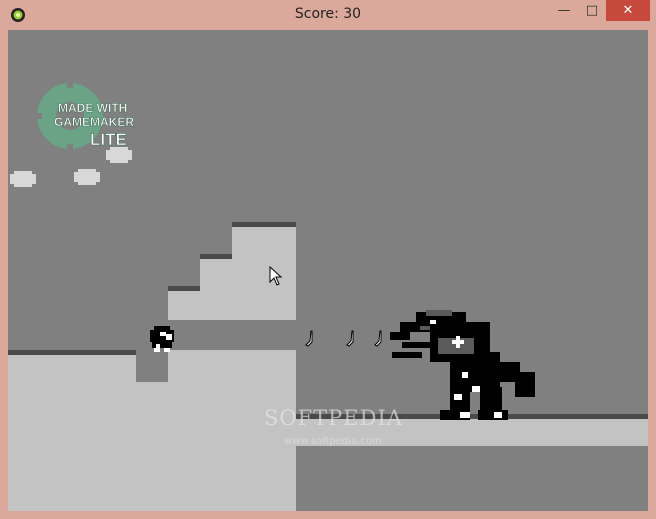  What do you see at coordinates (333, 441) in the screenshot?
I see `softpedia-watermark-url: www.softpedia.com` at bounding box center [333, 441].